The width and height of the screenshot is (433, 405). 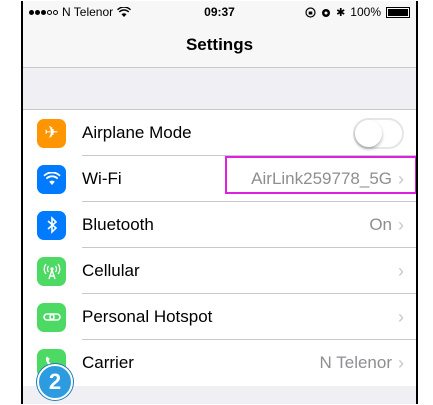 I want to click on bluetooth-icon, so click(x=51, y=225).